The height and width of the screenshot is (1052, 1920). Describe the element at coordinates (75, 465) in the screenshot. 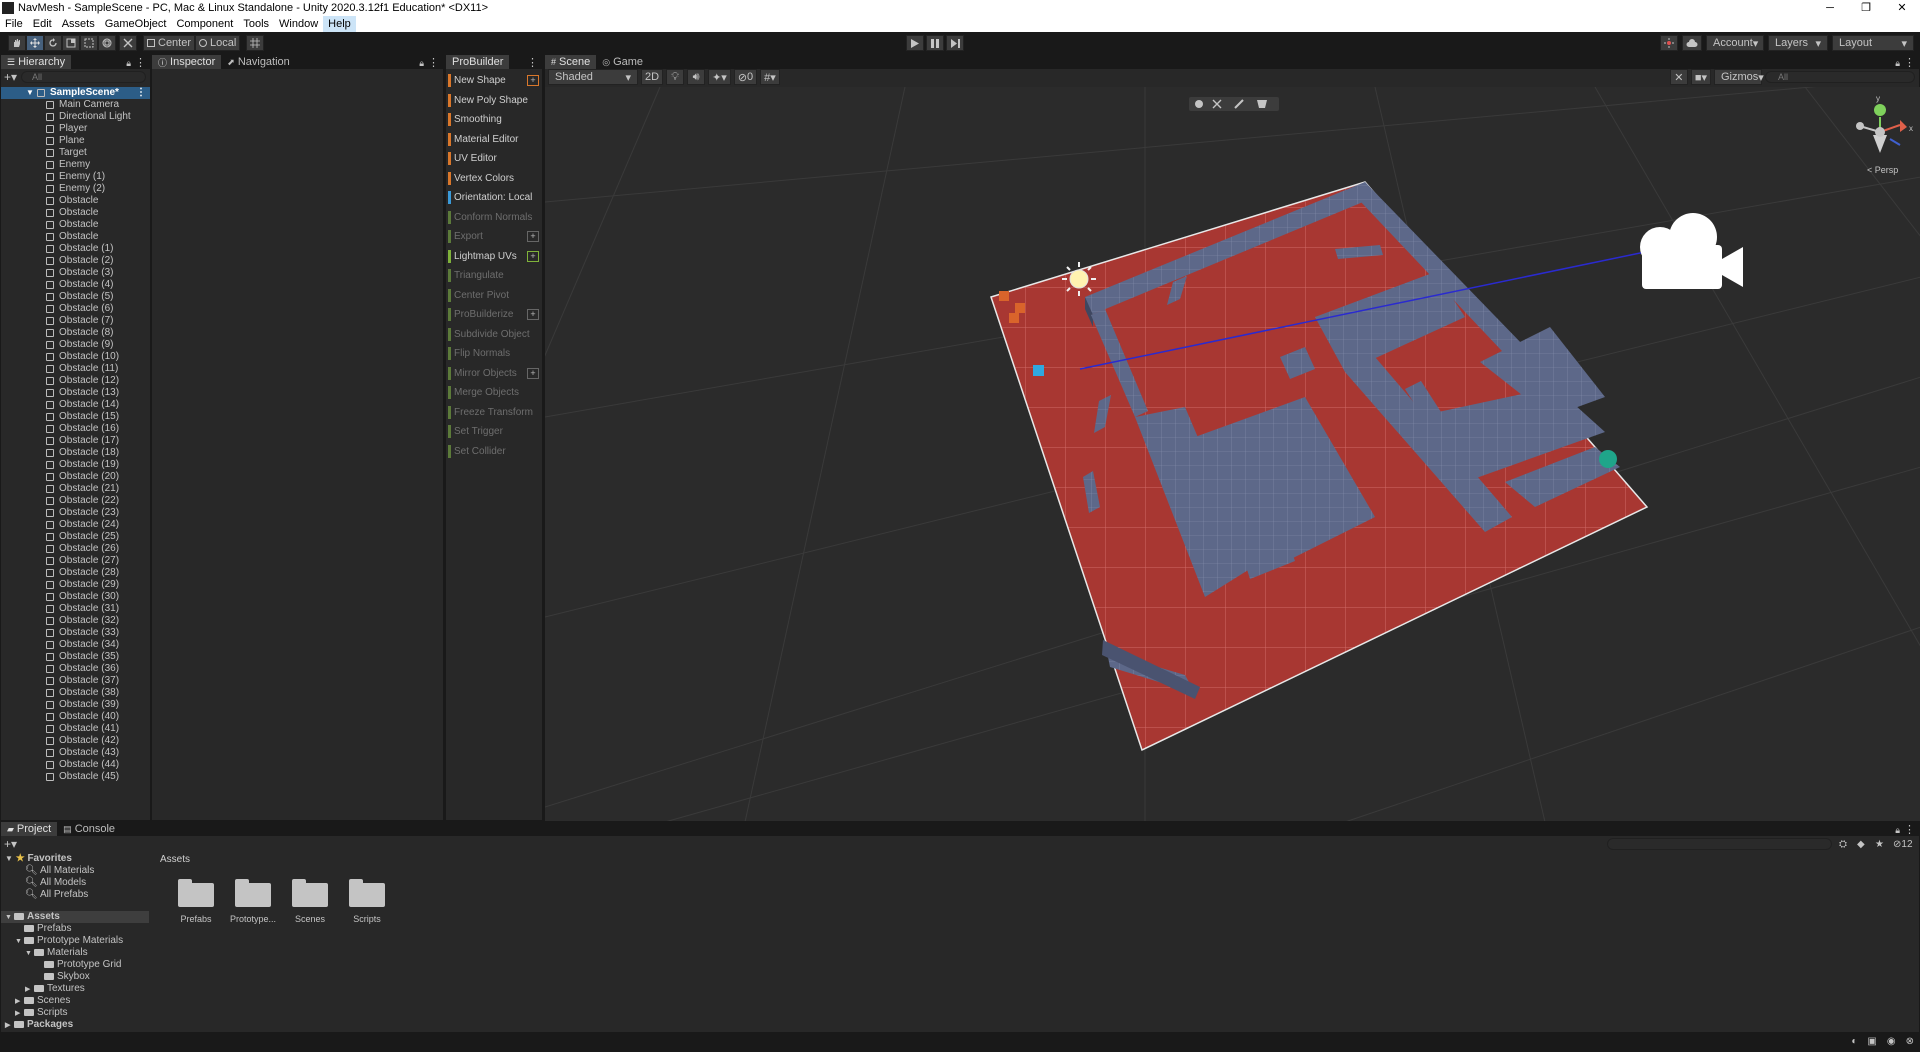

I see `hierarchy-item: Obstacle (19)` at that location.